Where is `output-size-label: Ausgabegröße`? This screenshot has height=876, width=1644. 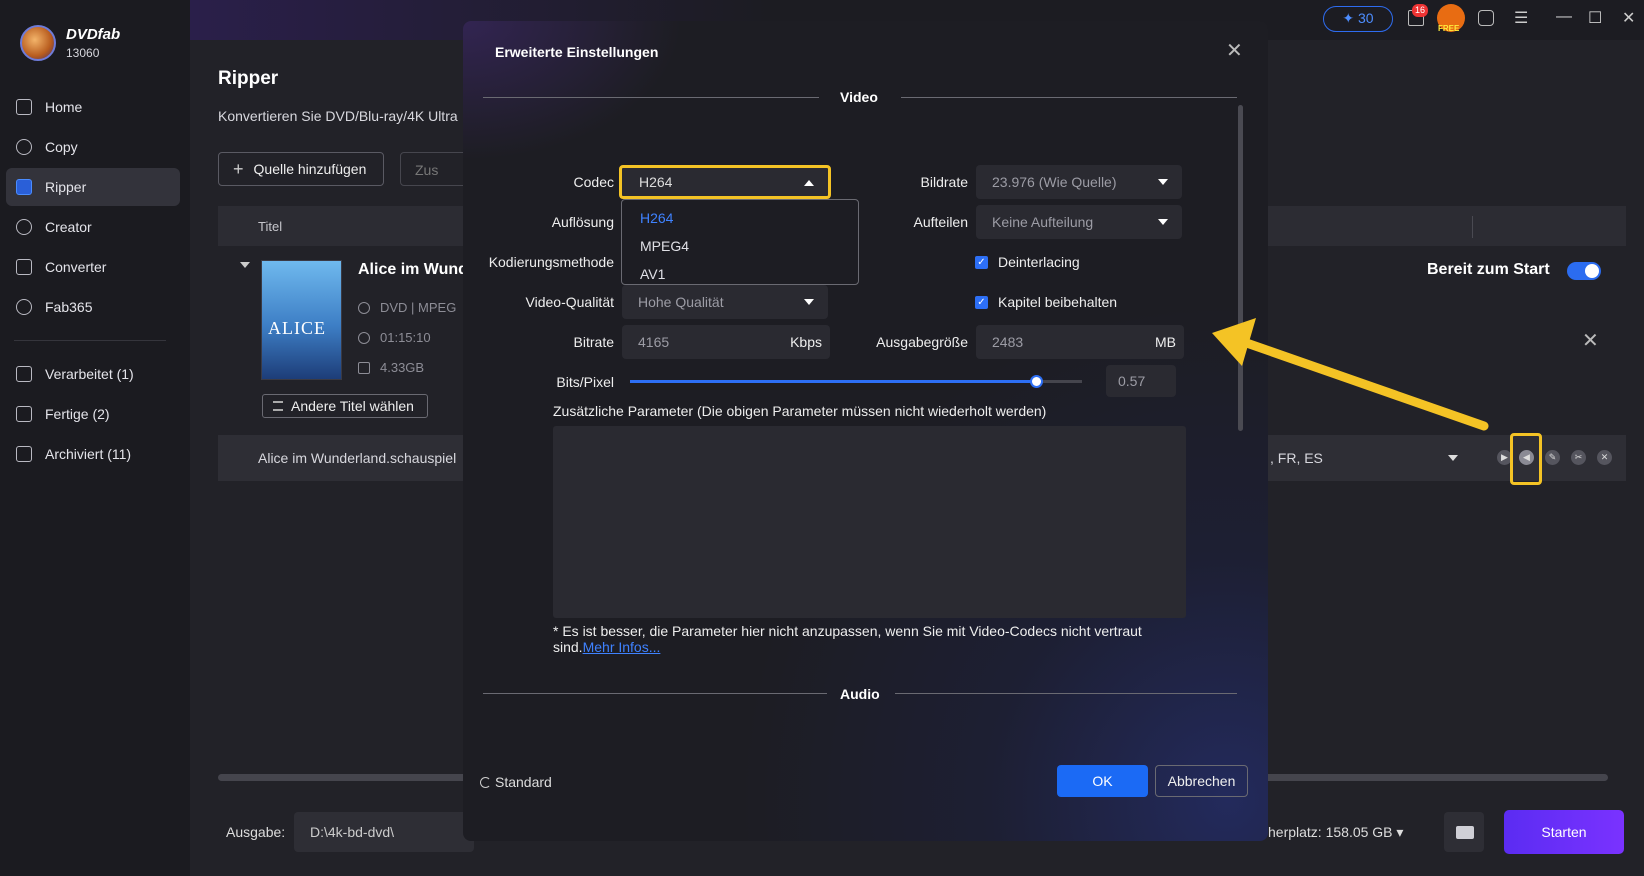
output-size-label: Ausgabegröße is located at coordinates (922, 342).